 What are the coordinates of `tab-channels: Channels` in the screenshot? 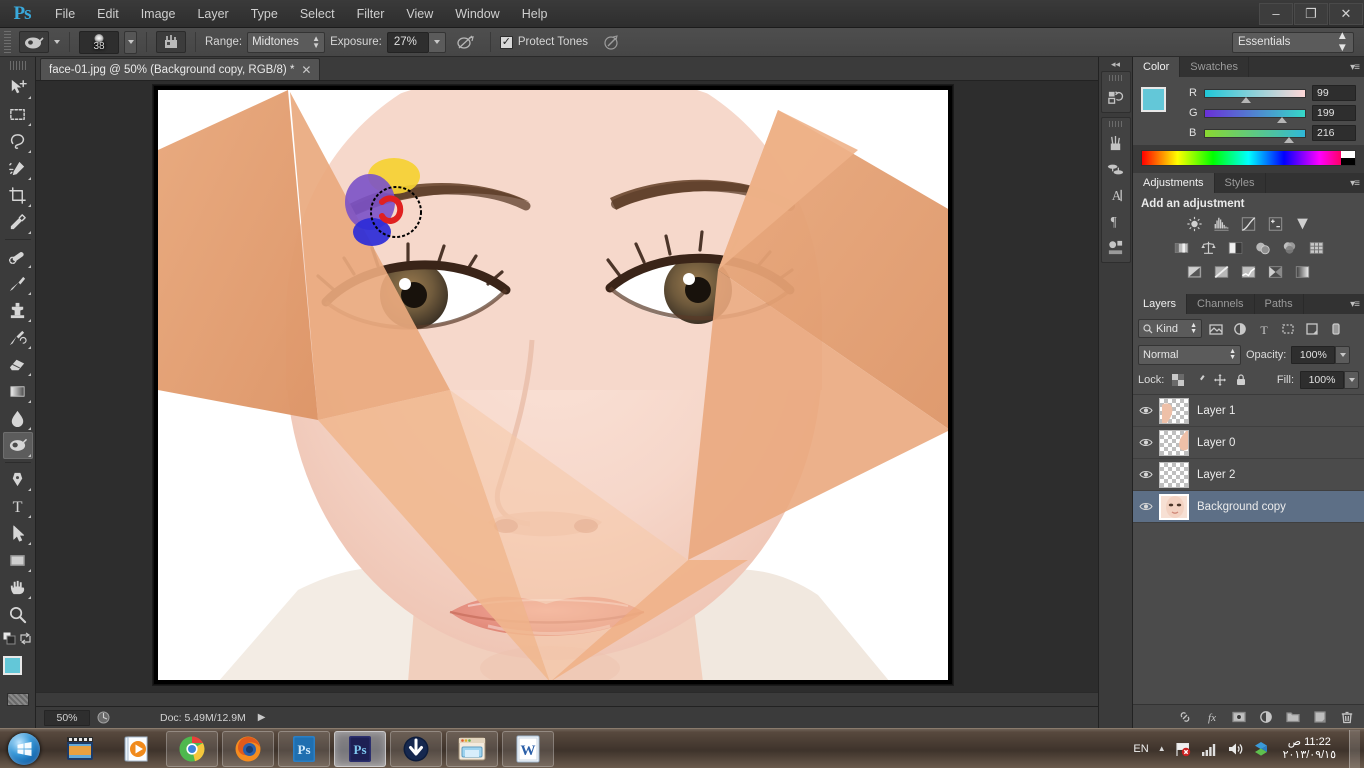 It's located at (1221, 304).